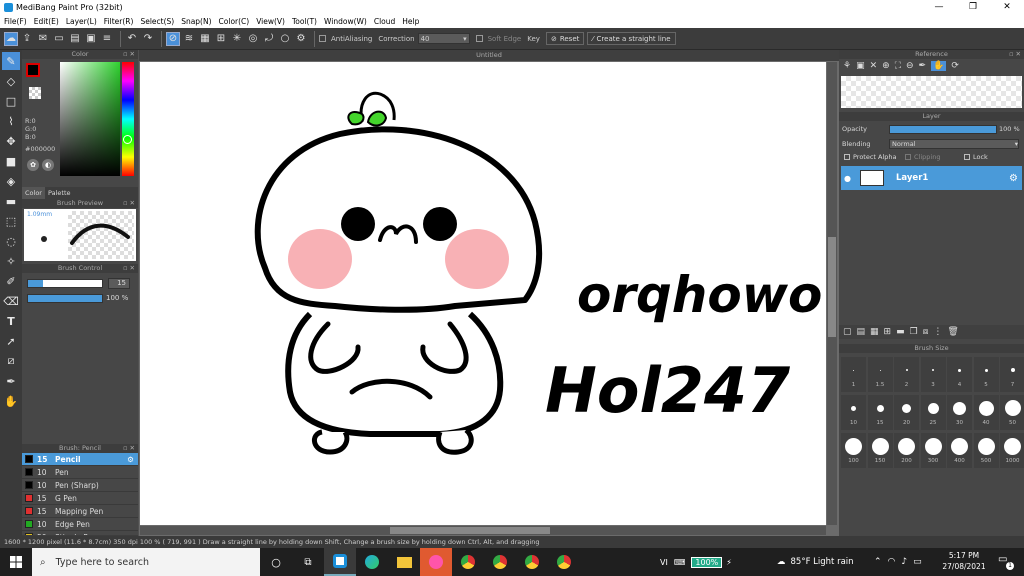 This screenshot has width=1024, height=576. I want to click on circle-snap-icon: ○, so click(285, 39).